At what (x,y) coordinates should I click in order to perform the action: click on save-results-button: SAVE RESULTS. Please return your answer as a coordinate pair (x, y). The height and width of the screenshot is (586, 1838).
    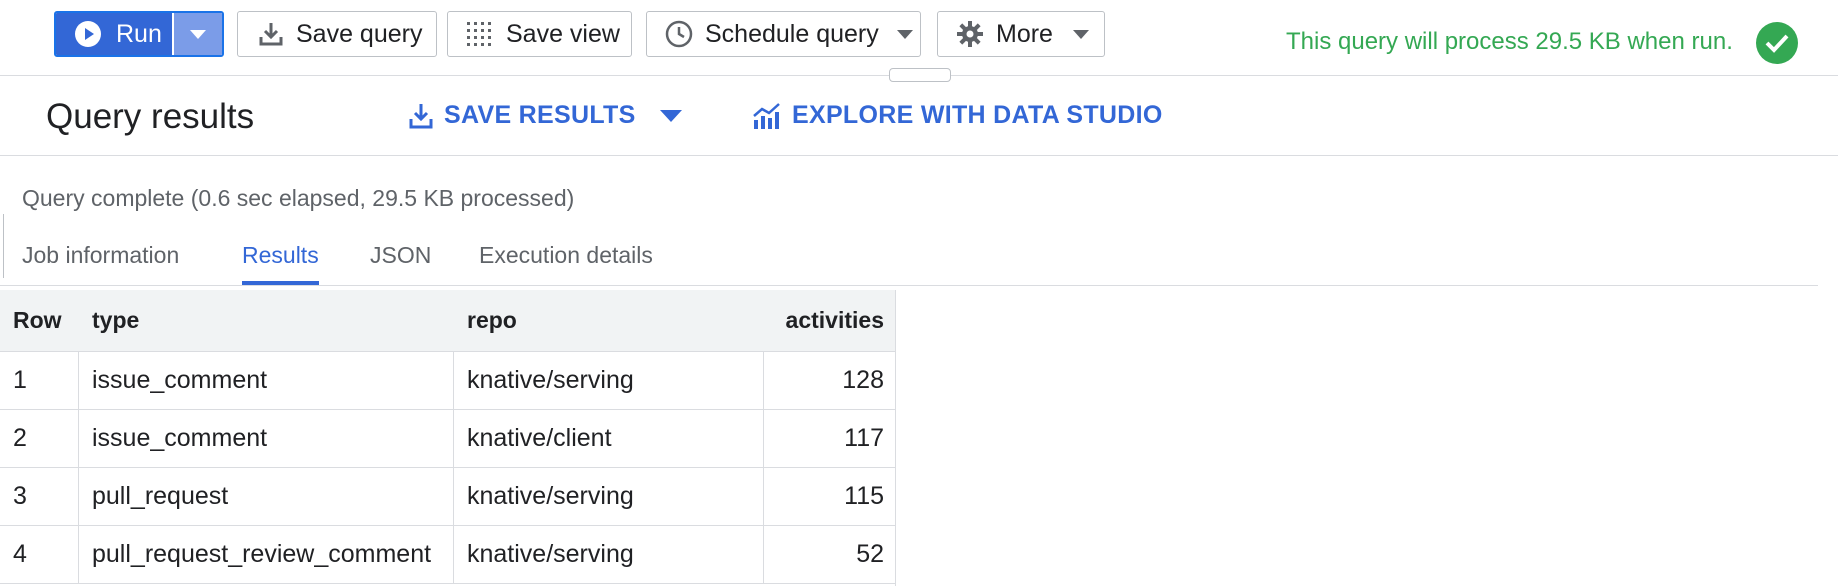
    Looking at the image, I should click on (545, 115).